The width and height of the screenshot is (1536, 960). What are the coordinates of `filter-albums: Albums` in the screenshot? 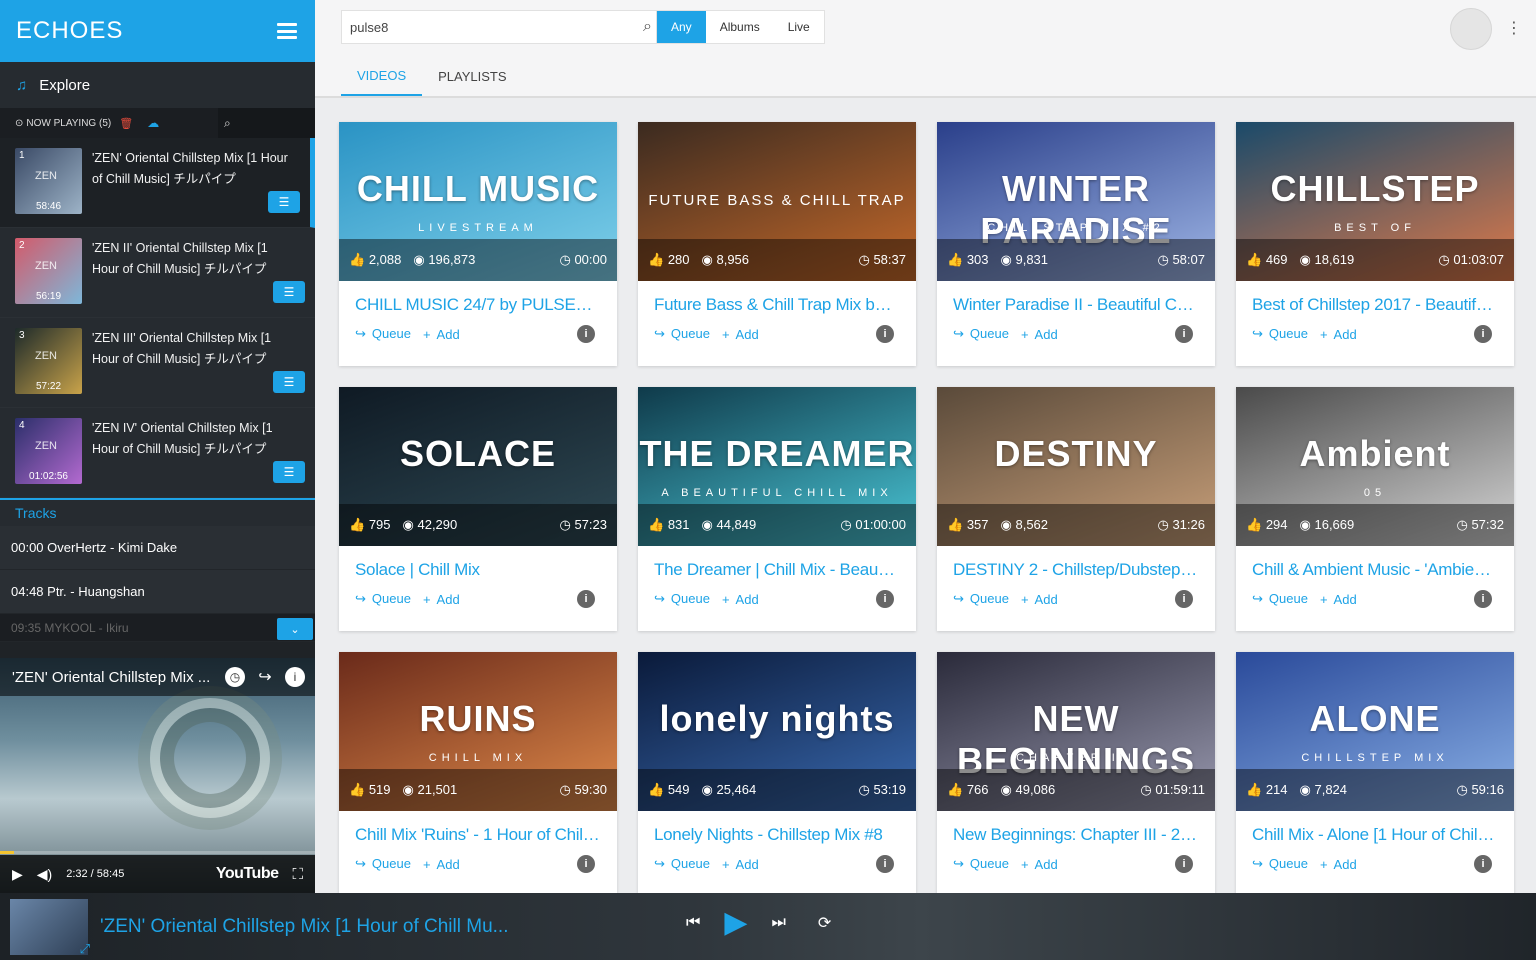 It's located at (740, 27).